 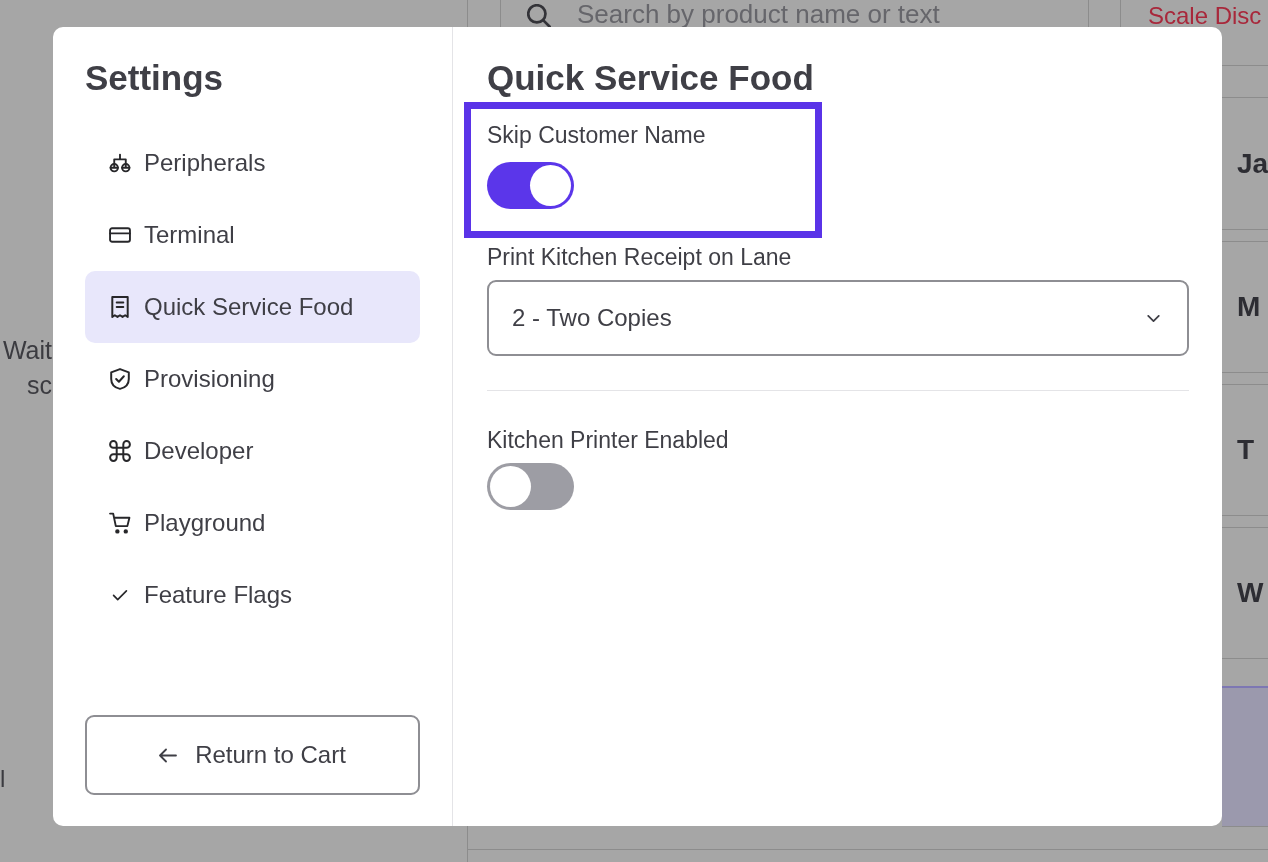 What do you see at coordinates (120, 379) in the screenshot?
I see `shield-check-icon` at bounding box center [120, 379].